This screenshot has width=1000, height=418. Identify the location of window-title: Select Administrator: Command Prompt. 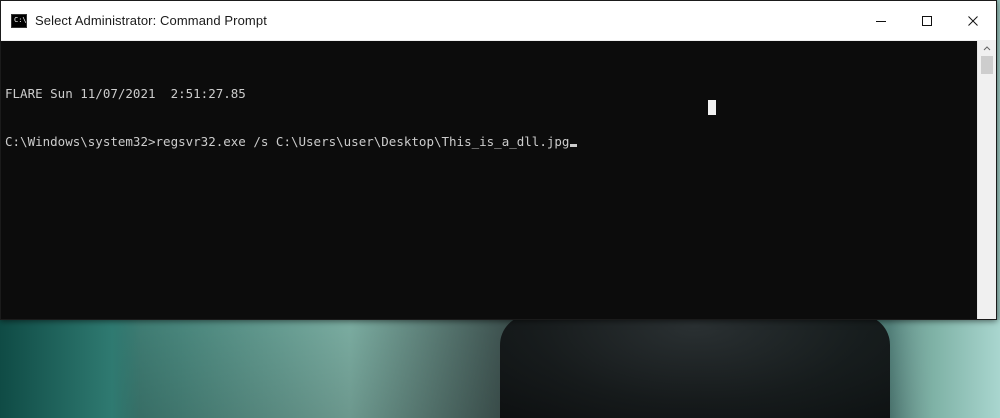
(151, 20).